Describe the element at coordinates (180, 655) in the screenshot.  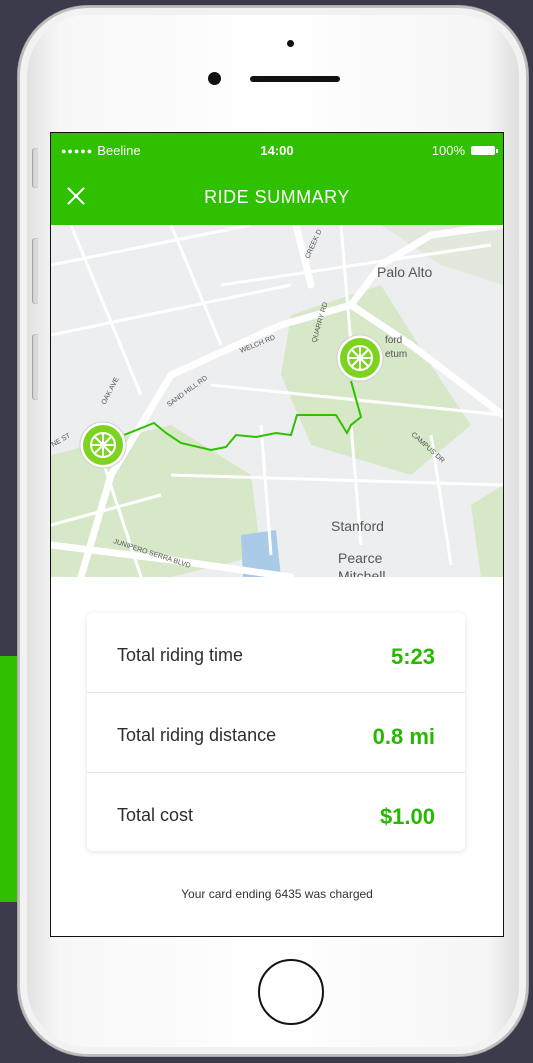
I see `riding-time-label: Total riding time` at that location.